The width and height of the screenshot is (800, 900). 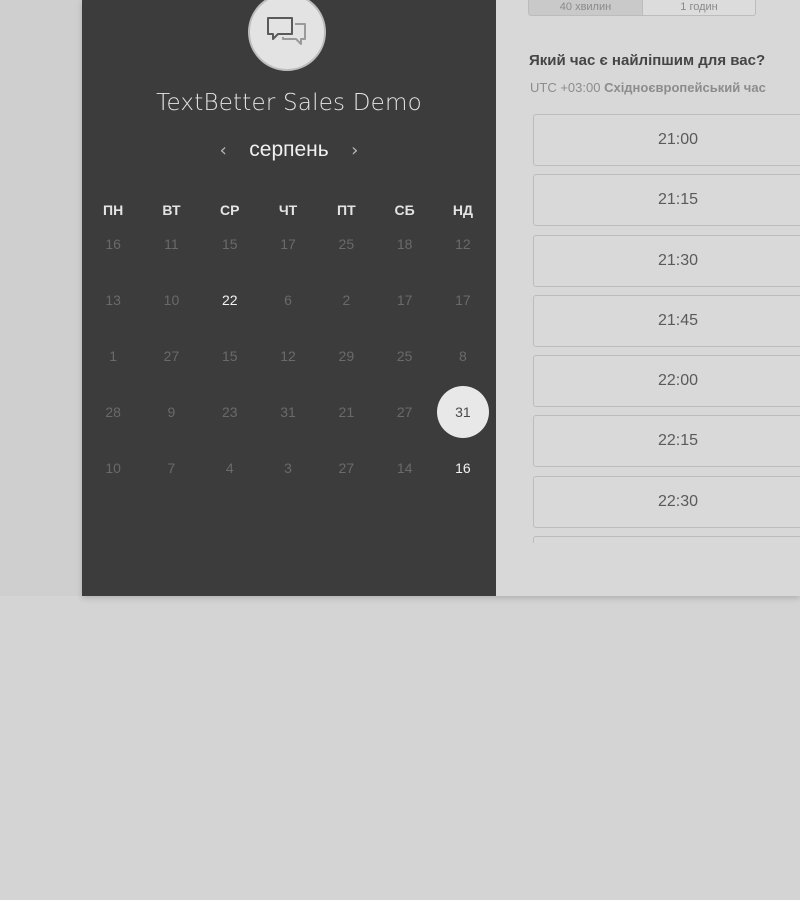 I want to click on calendar-day-number: 14, so click(x=404, y=468).